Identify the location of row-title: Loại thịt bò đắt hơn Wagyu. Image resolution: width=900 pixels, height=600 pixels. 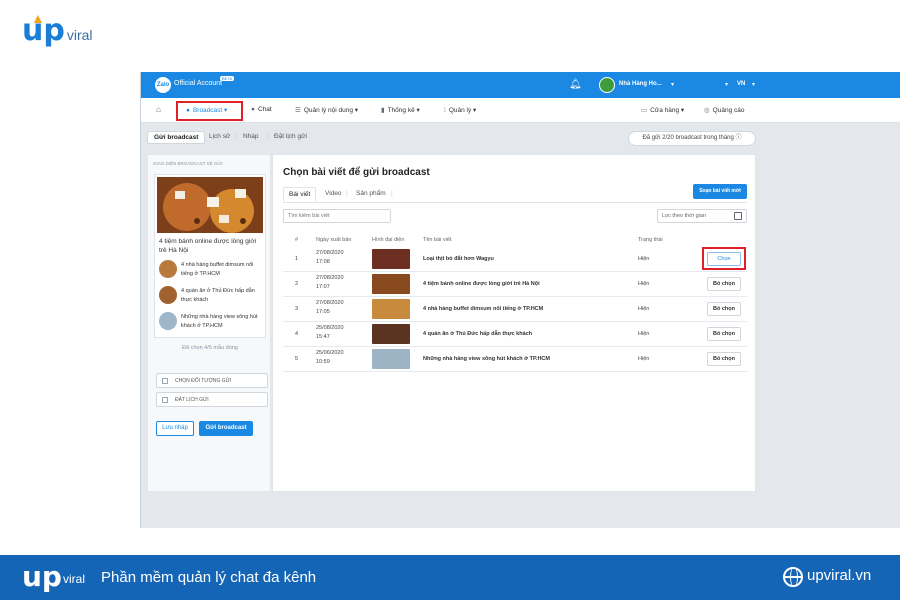
(458, 259).